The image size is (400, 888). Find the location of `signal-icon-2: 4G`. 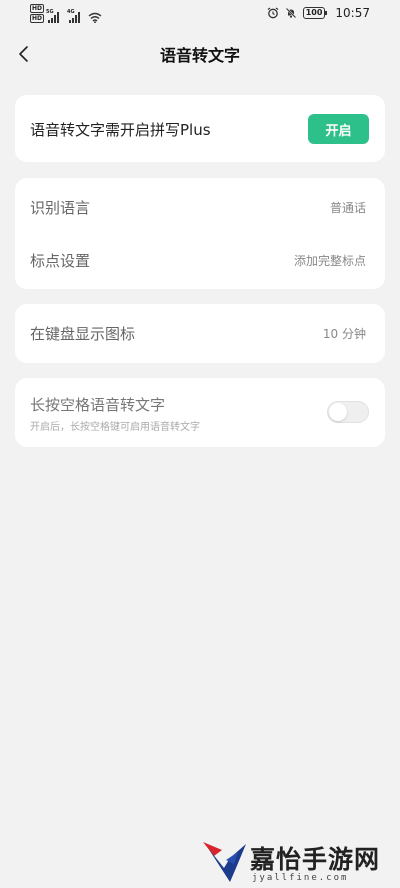

signal-icon-2: 4G is located at coordinates (74, 16).